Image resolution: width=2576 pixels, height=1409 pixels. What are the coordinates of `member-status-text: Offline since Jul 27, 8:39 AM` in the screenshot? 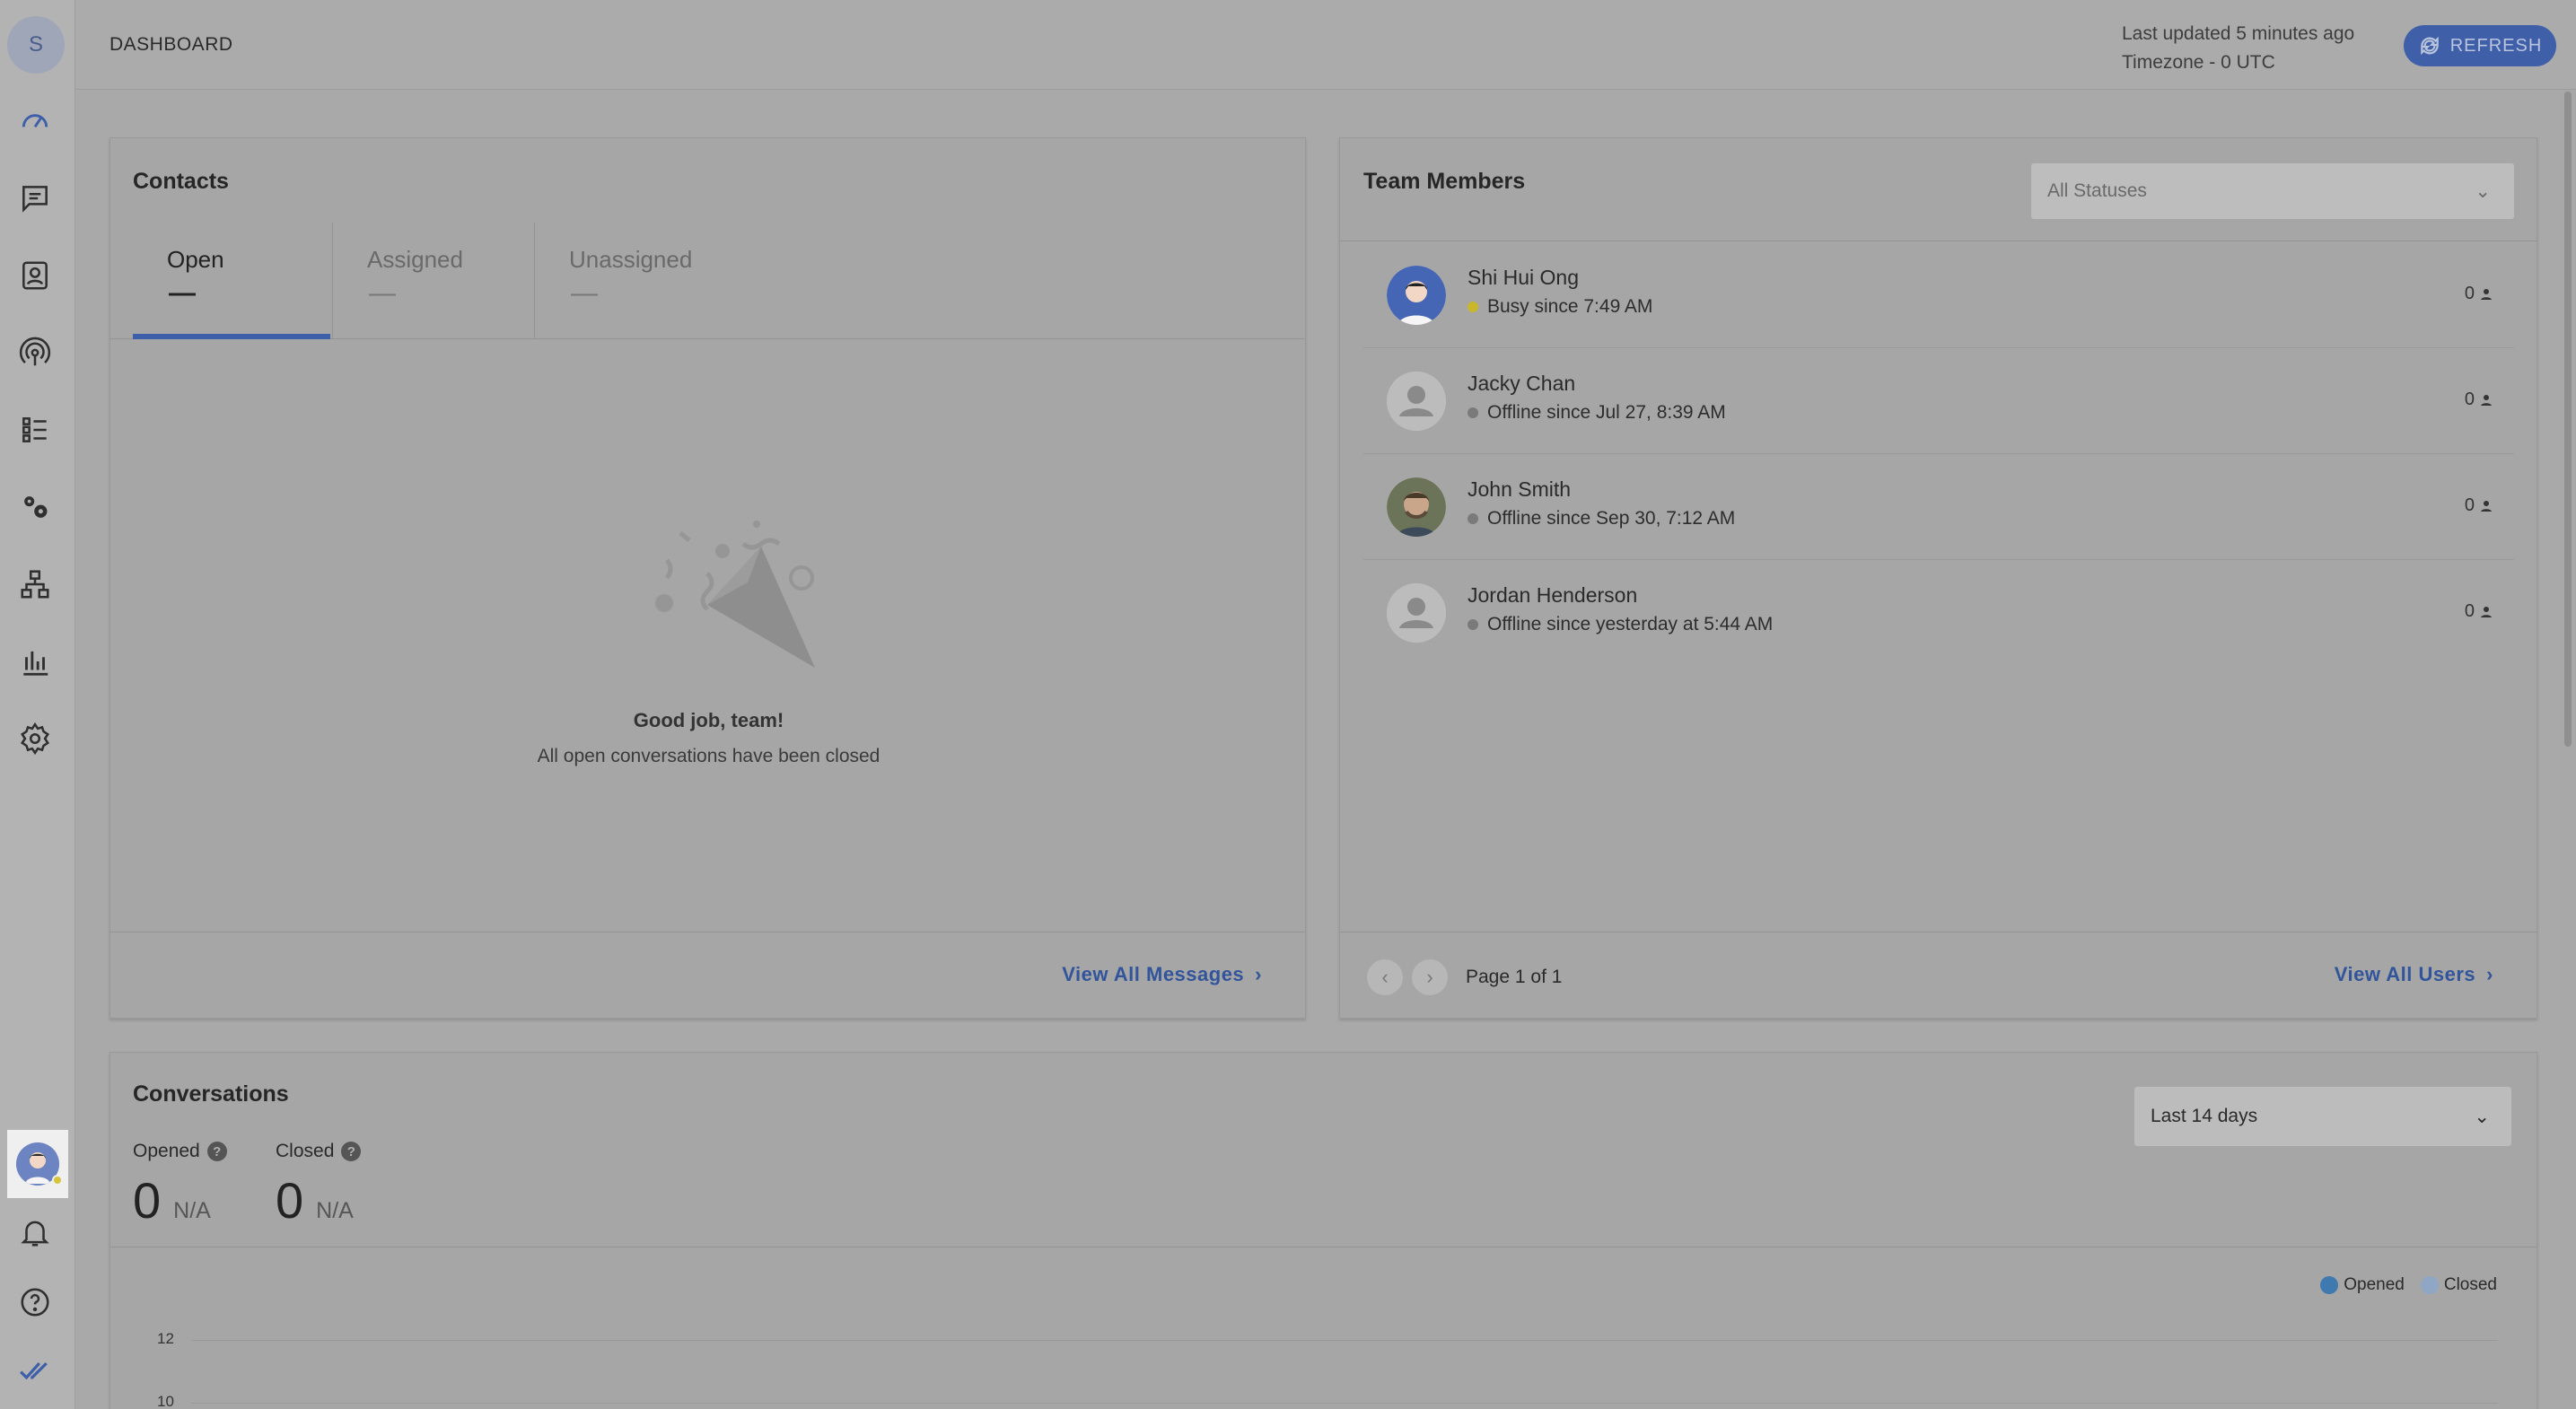 It's located at (1606, 412).